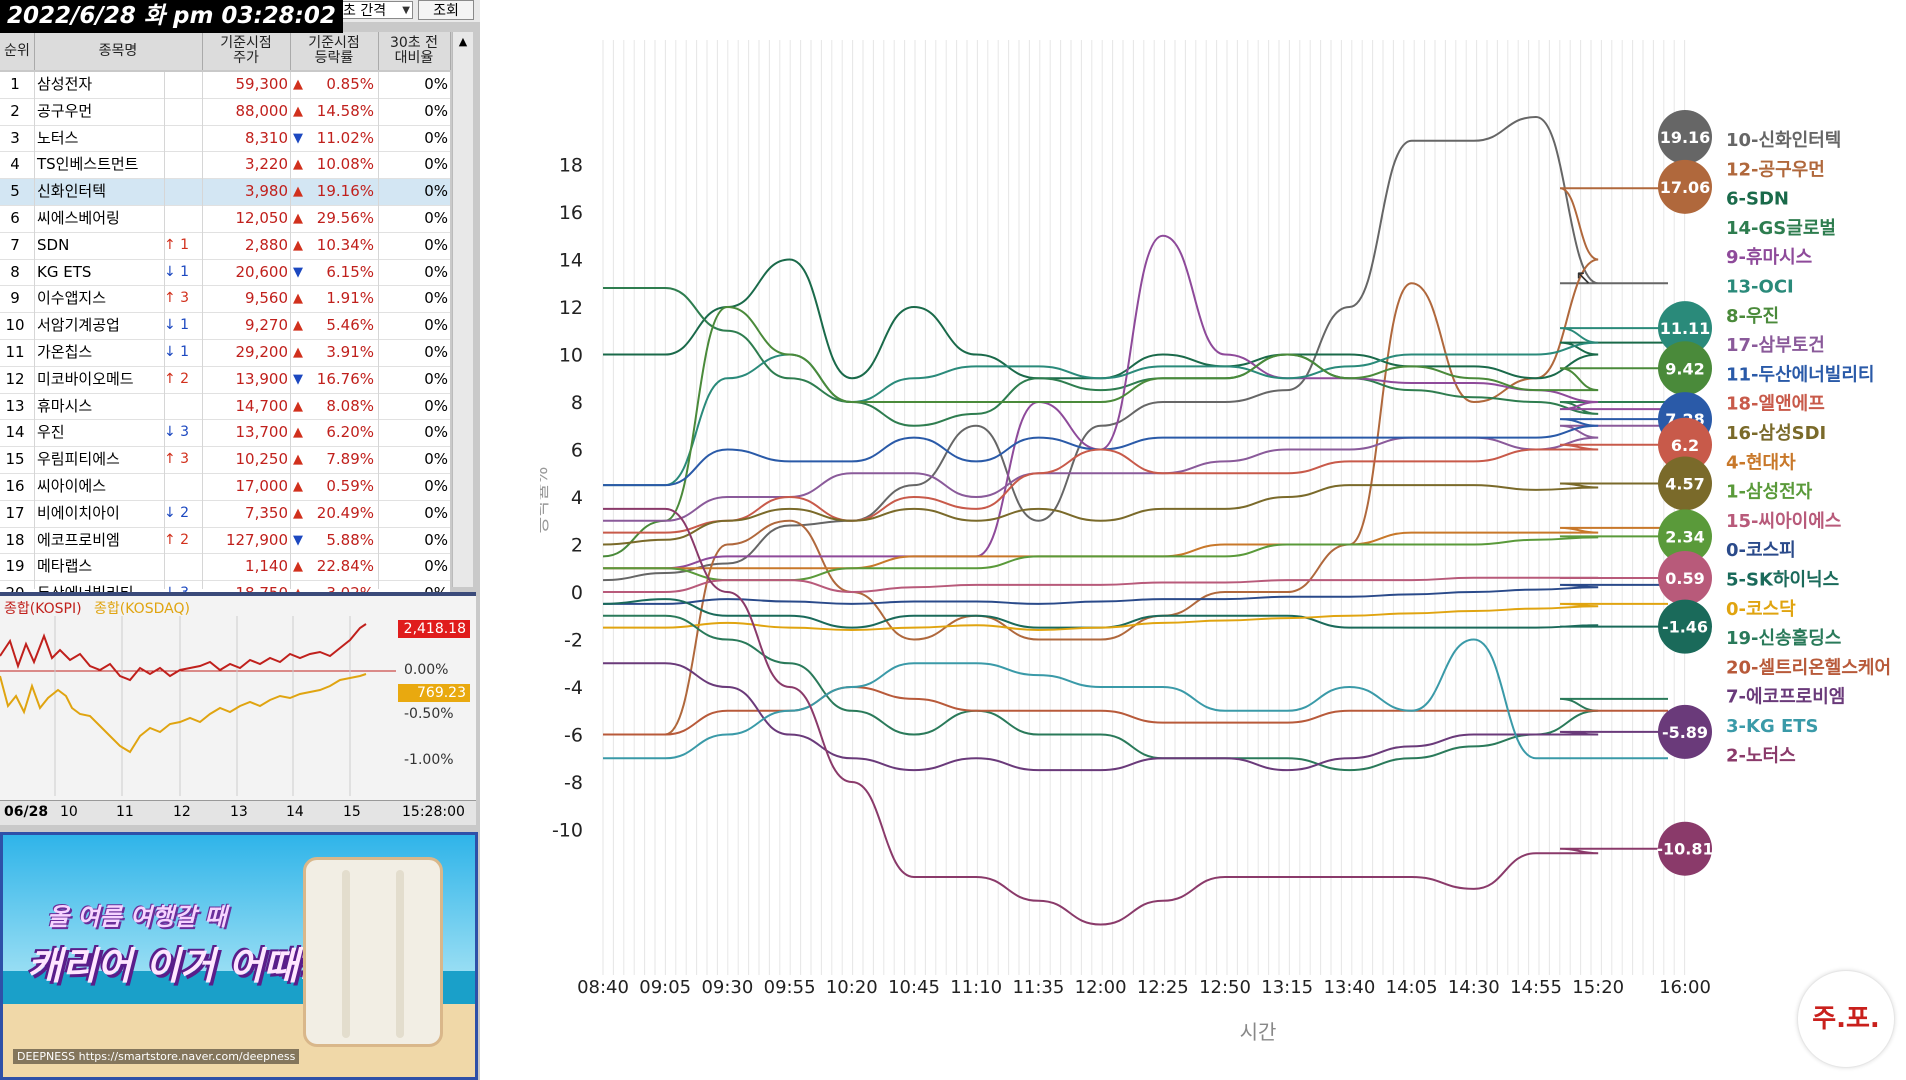 This screenshot has width=1906, height=1080. Describe the element at coordinates (225, 85) in the screenshot. I see `table-row: 1 삼성전자 59,300 ▲ 0.85% 0%` at that location.